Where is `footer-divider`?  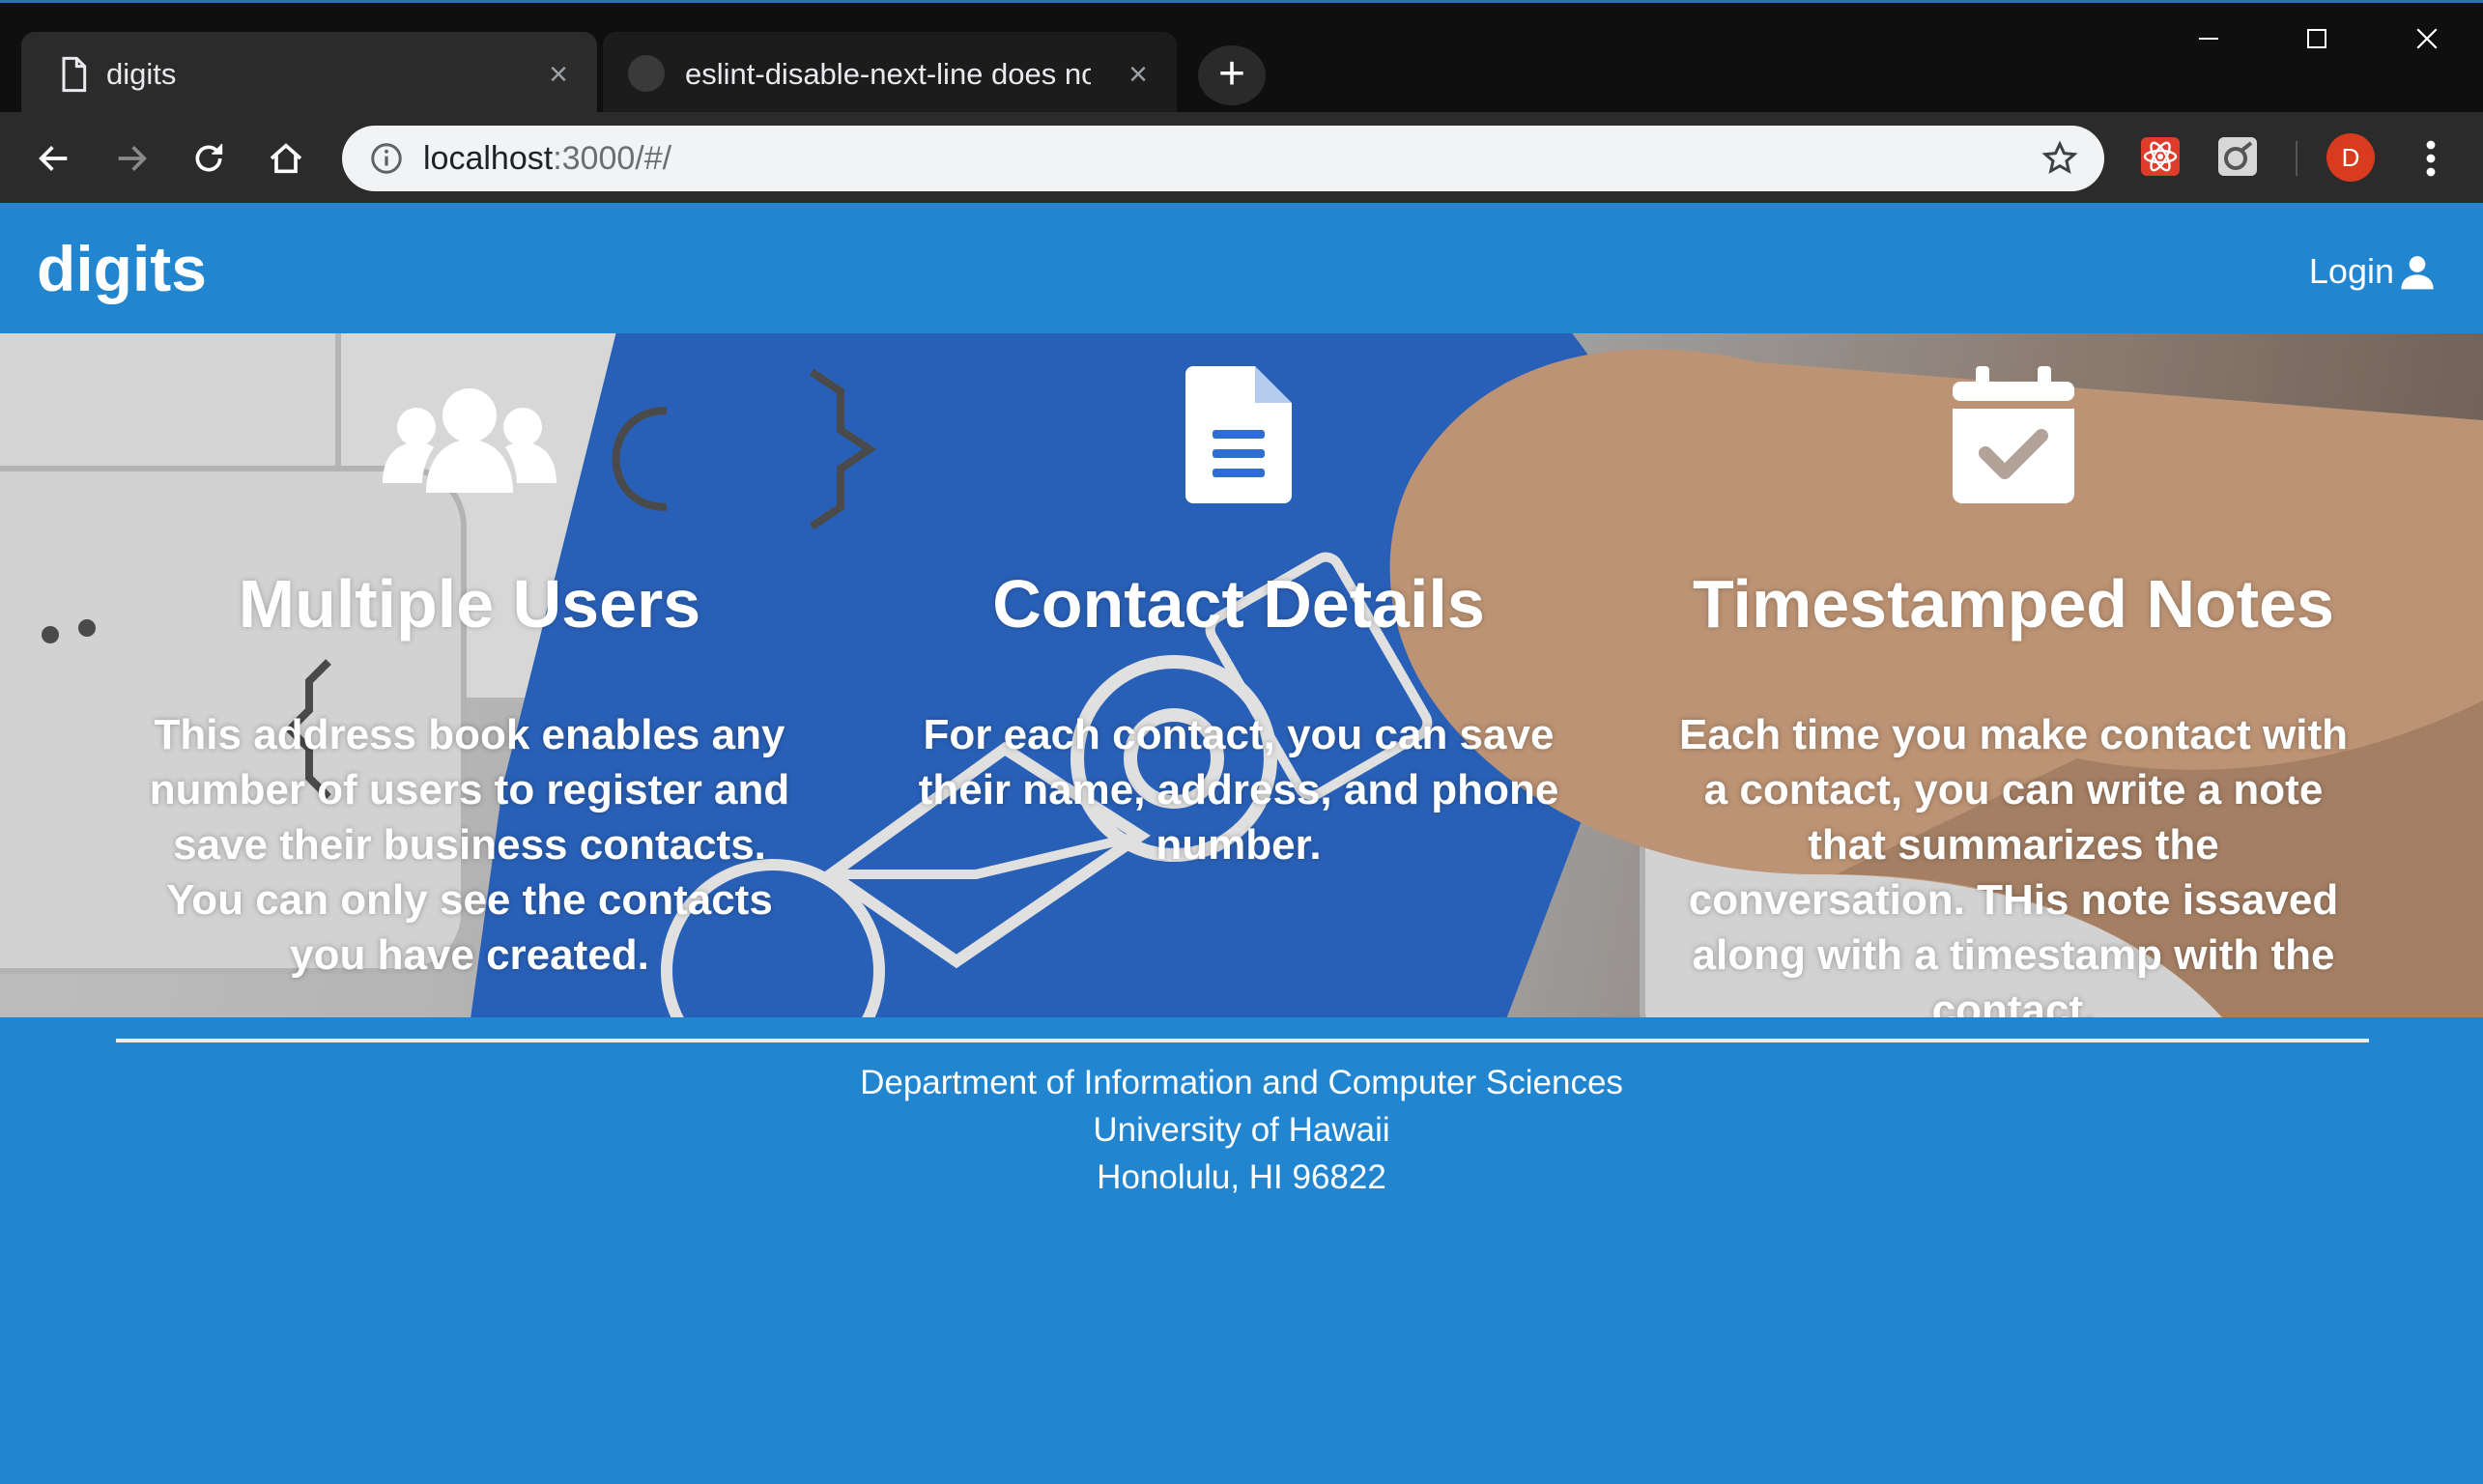
footer-divider is located at coordinates (1242, 1040).